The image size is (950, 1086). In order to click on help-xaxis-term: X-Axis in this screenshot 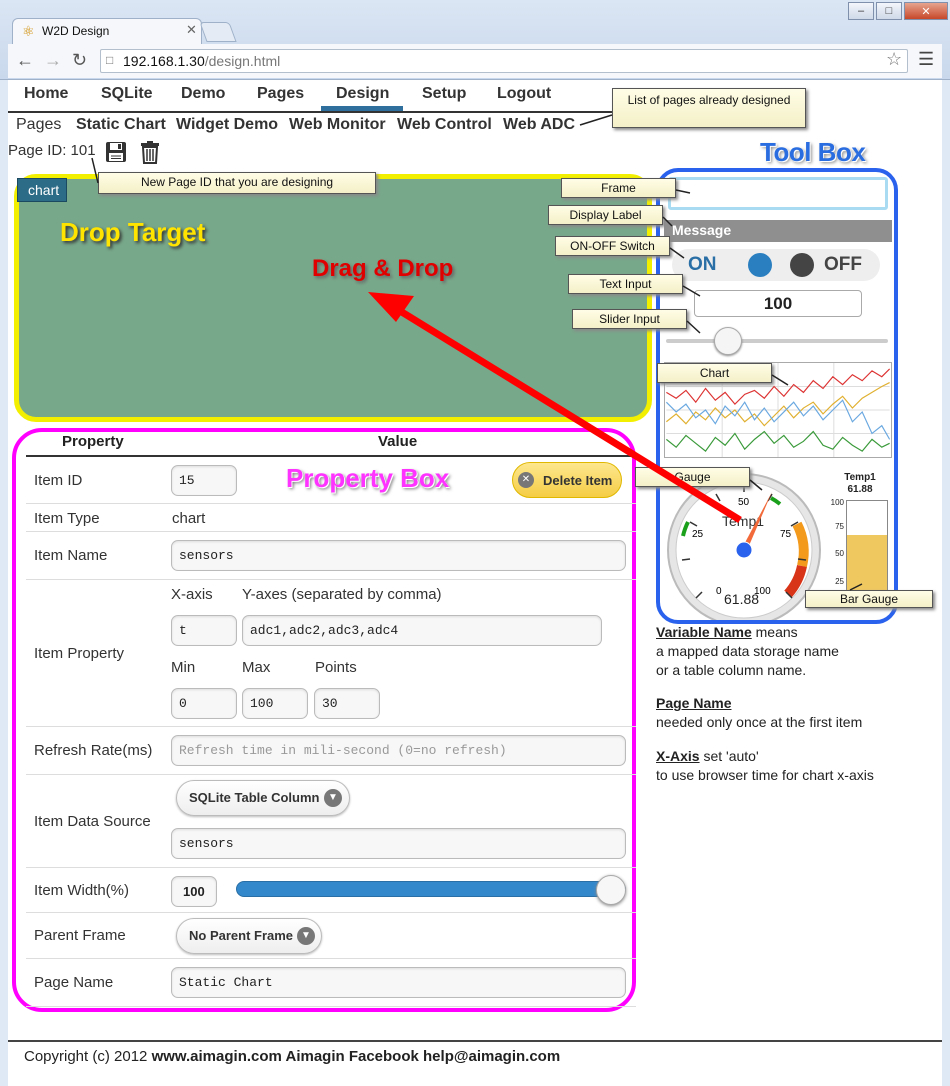, I will do `click(678, 756)`.